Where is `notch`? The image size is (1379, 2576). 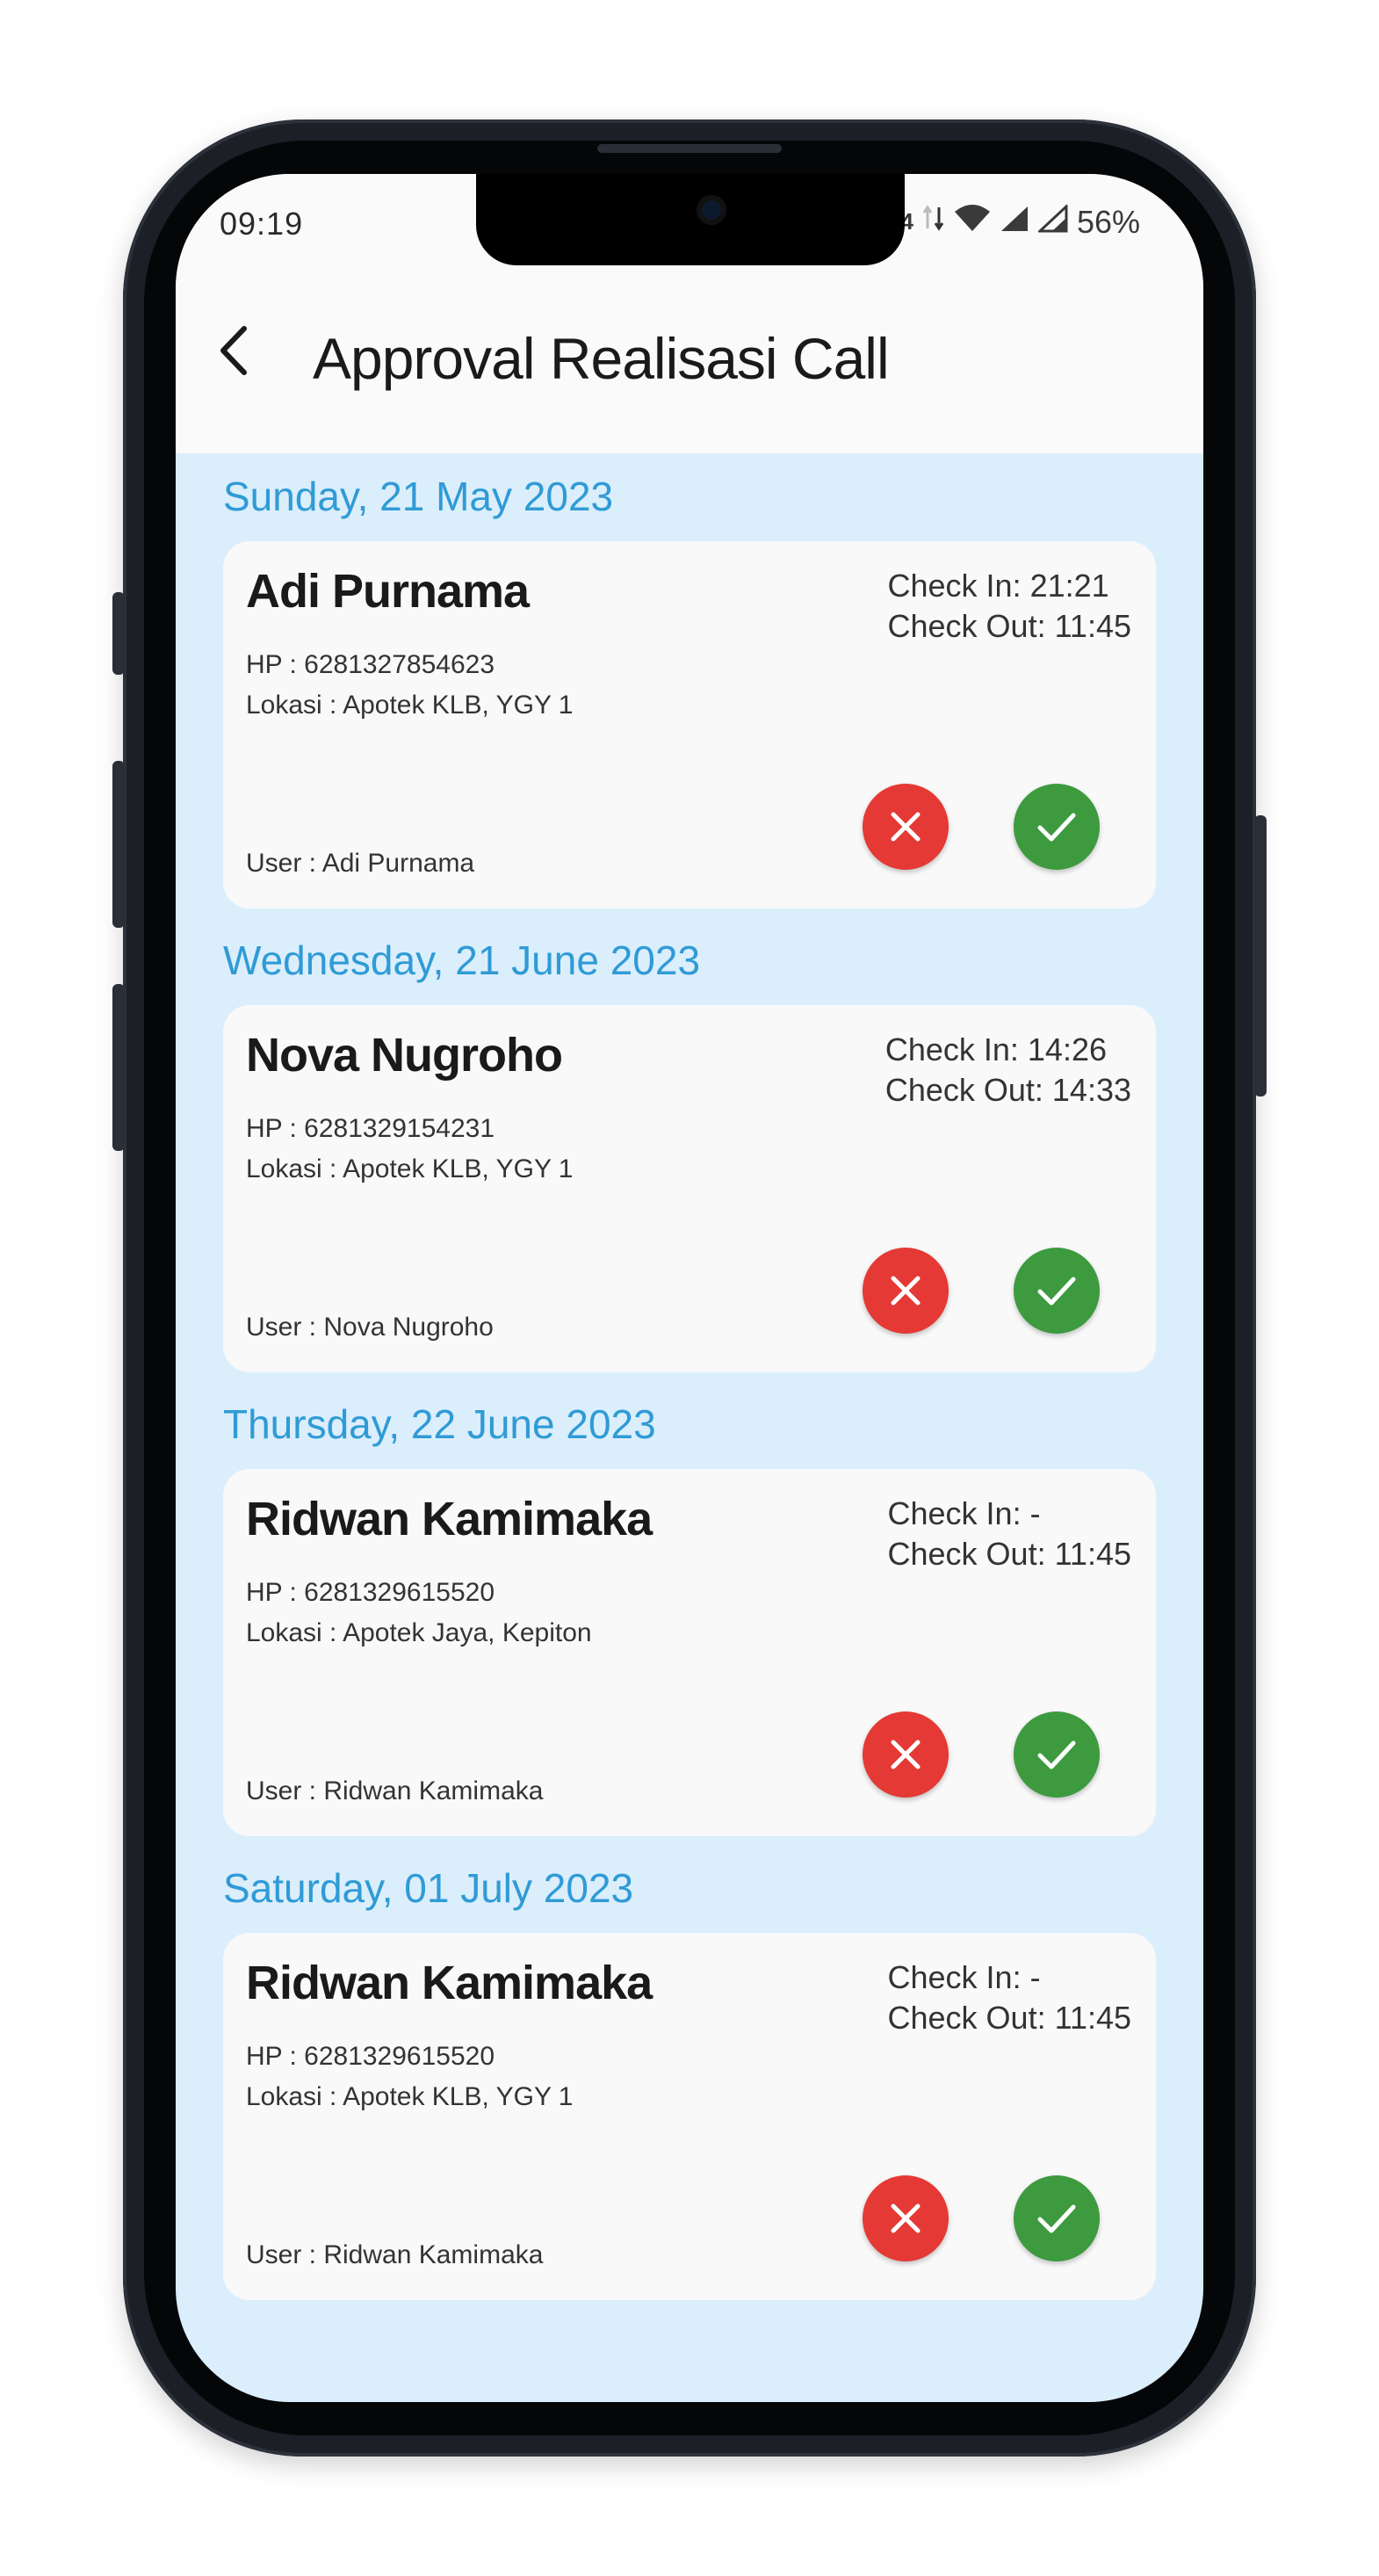 notch is located at coordinates (690, 219).